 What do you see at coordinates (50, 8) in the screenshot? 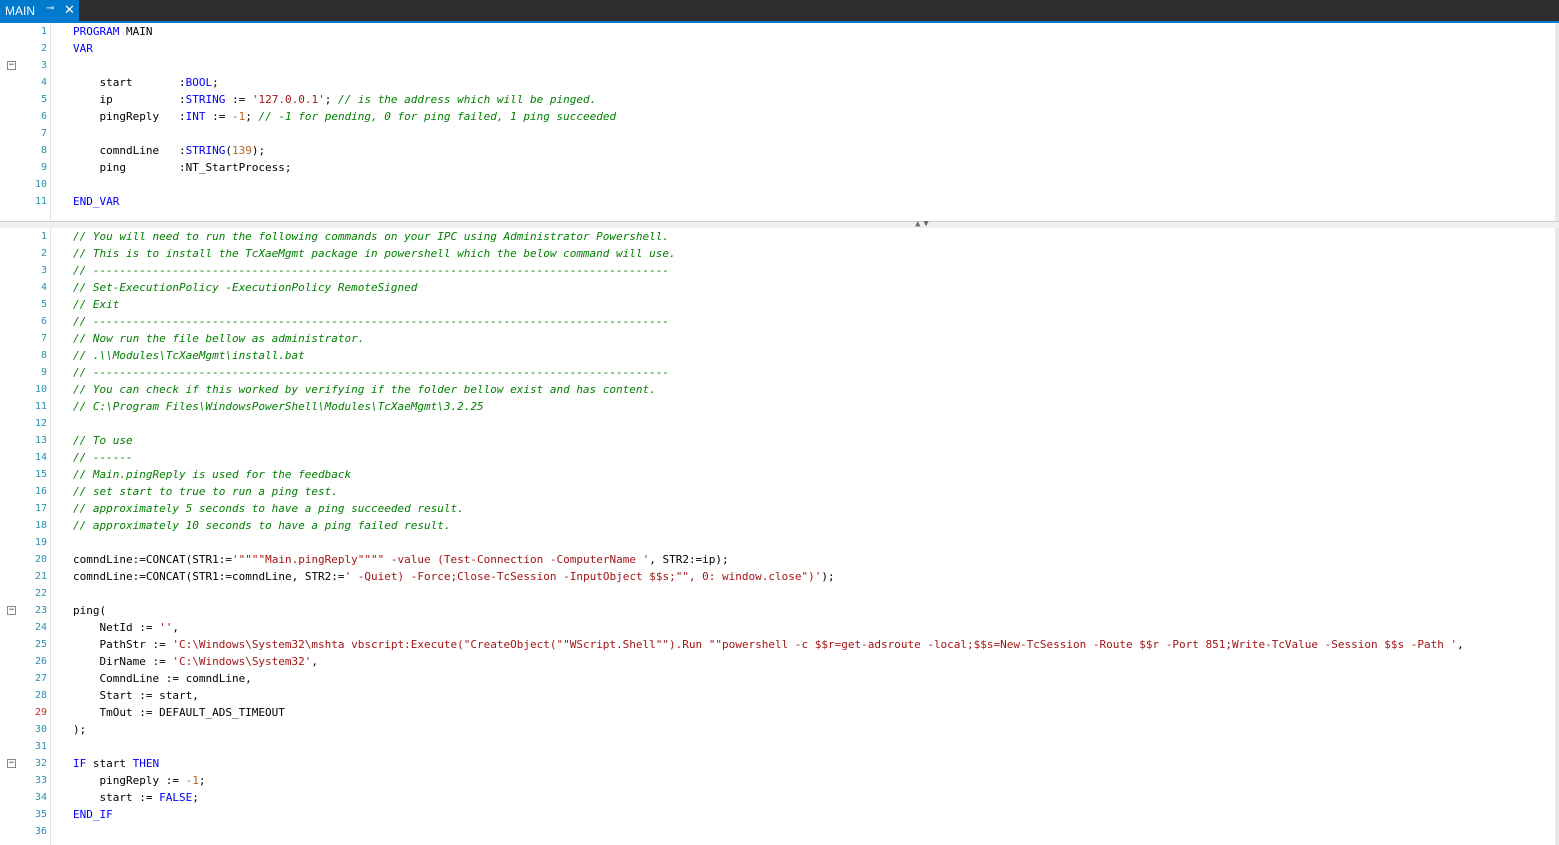
I see `pin-icon: ⊸` at bounding box center [50, 8].